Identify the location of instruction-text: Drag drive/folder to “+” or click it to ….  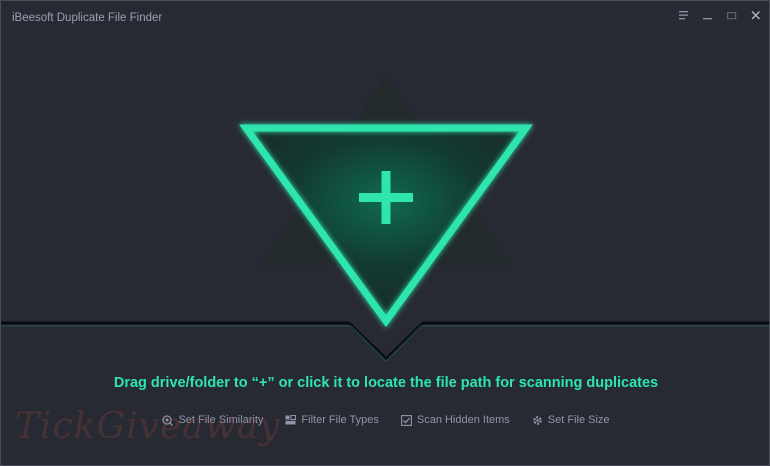
(386, 383).